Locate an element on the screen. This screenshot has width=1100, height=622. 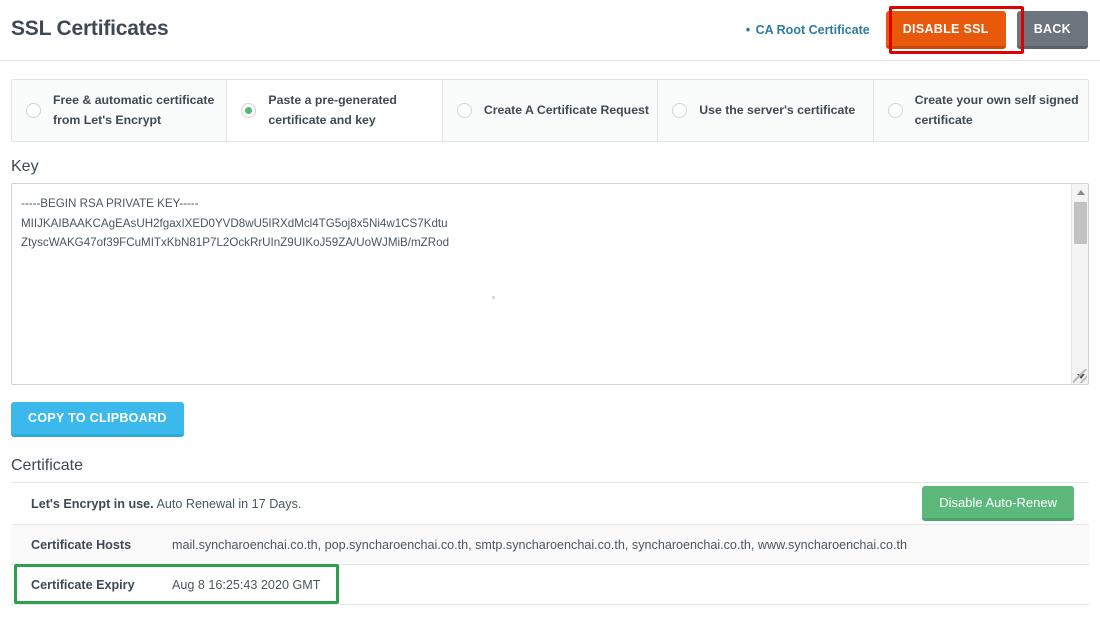
caret-marker is located at coordinates (493, 297).